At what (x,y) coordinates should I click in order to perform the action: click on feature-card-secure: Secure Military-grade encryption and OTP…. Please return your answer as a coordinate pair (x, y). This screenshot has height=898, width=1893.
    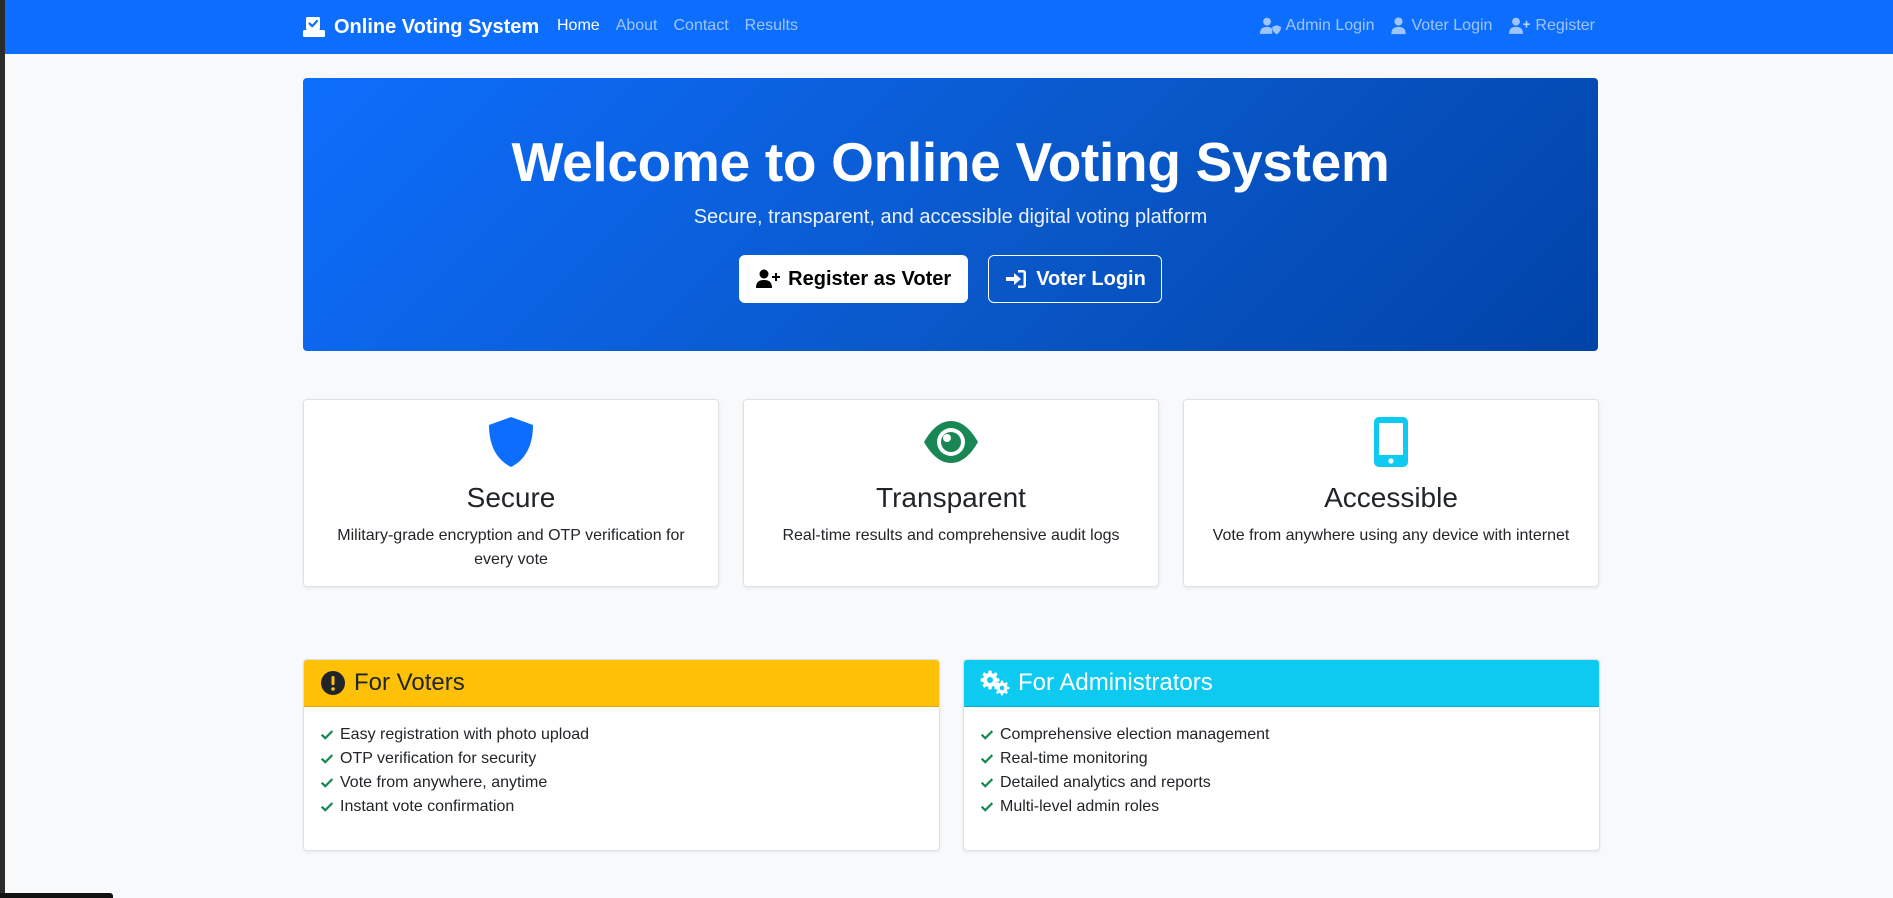
    Looking at the image, I should click on (511, 493).